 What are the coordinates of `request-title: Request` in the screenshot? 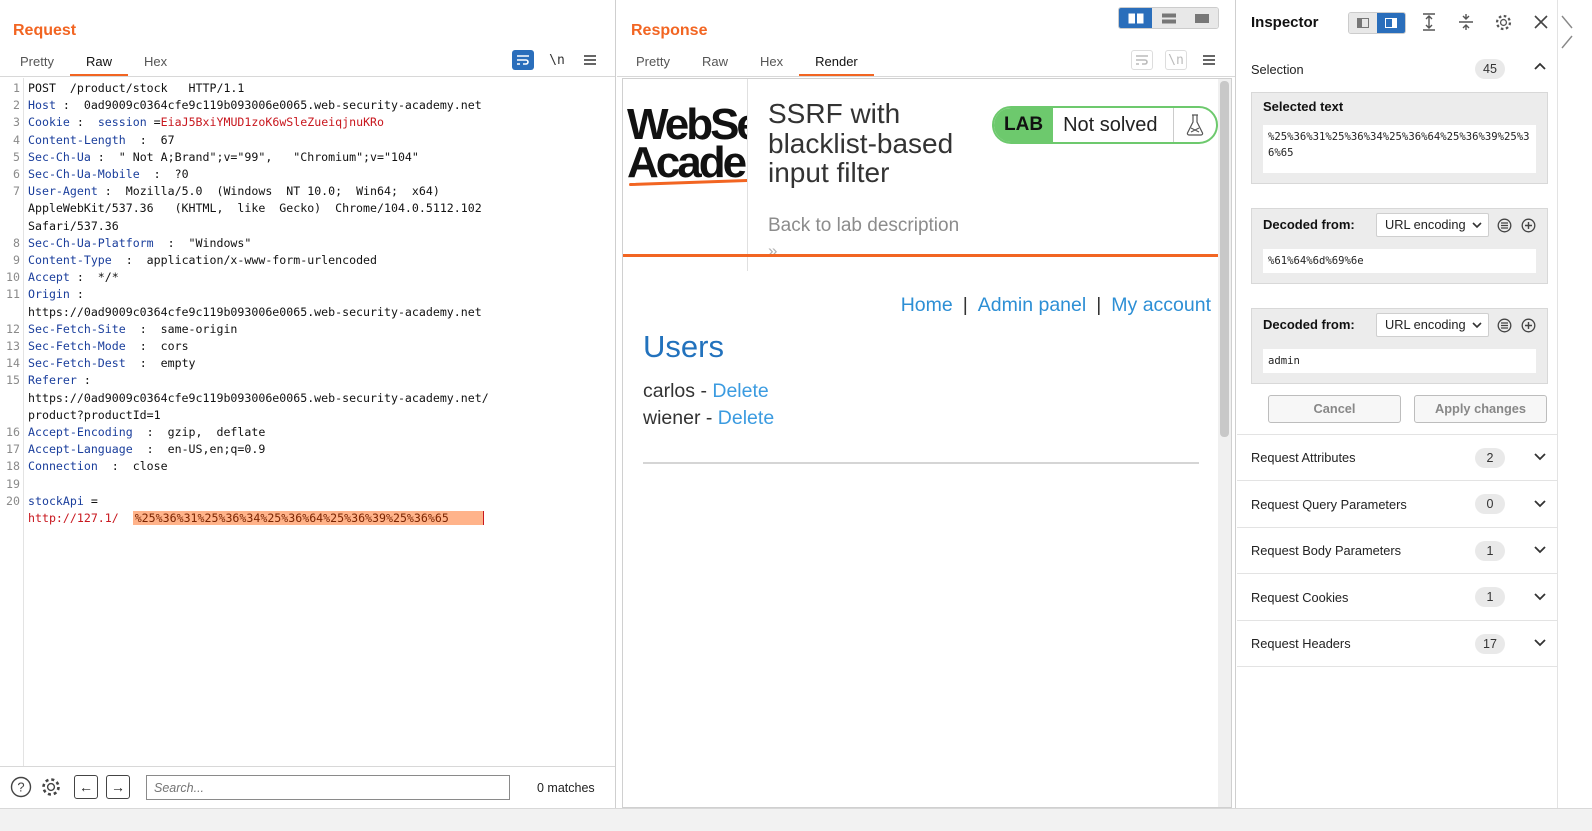 It's located at (45, 30).